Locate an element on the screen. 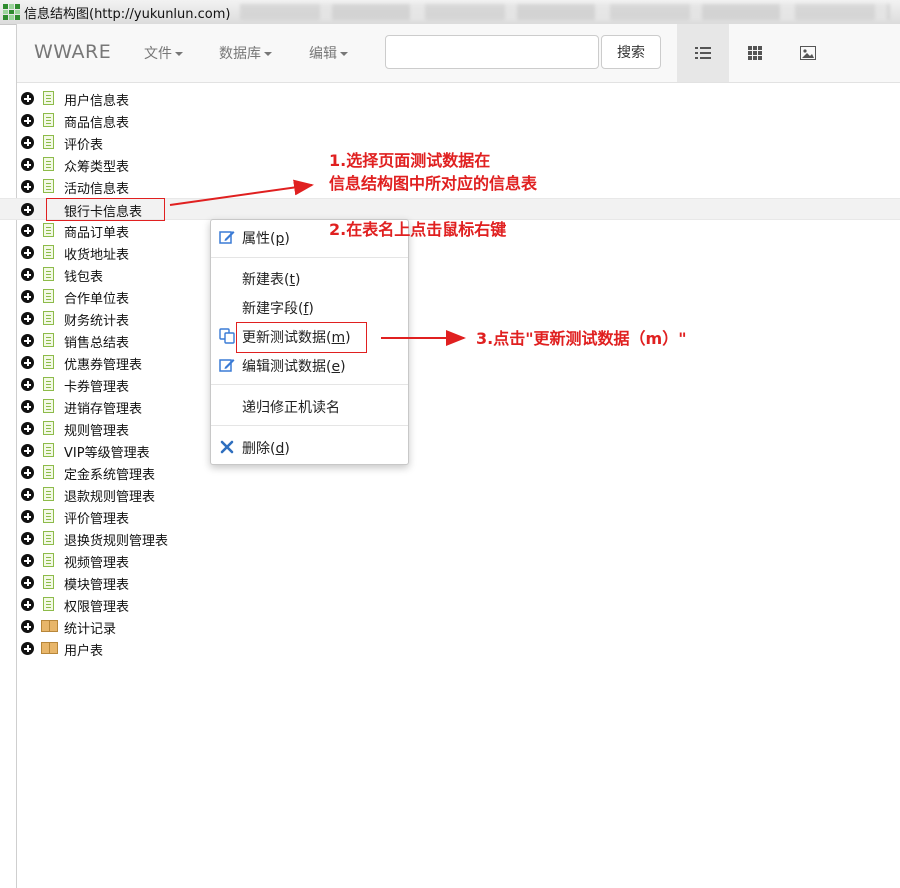 Image resolution: width=900 pixels, height=888 pixels. annotation-step1-line2: 信息结构图中所对应的信息表 is located at coordinates (433, 183).